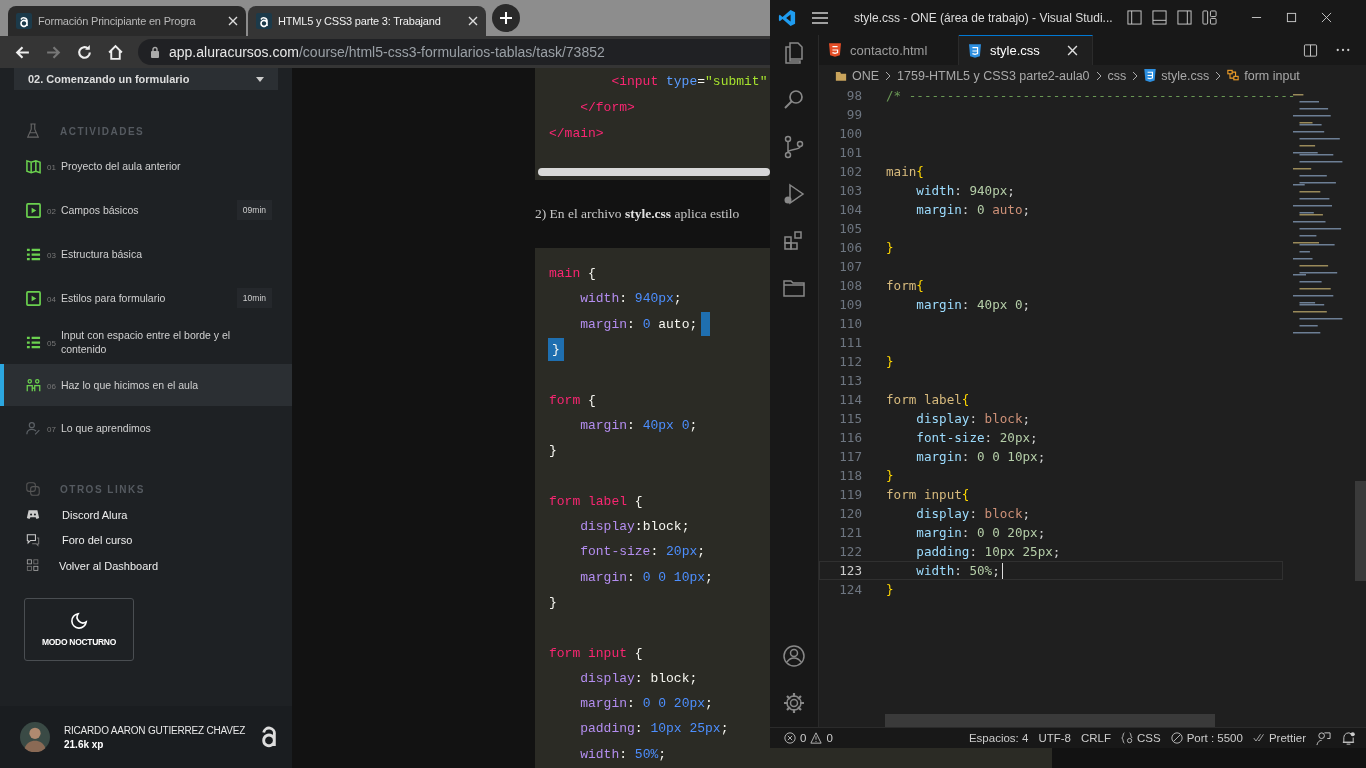 This screenshot has width=1366, height=768. Describe the element at coordinates (146, 166) in the screenshot. I see `activity-item: 01 Proyecto del aula anterior` at that location.